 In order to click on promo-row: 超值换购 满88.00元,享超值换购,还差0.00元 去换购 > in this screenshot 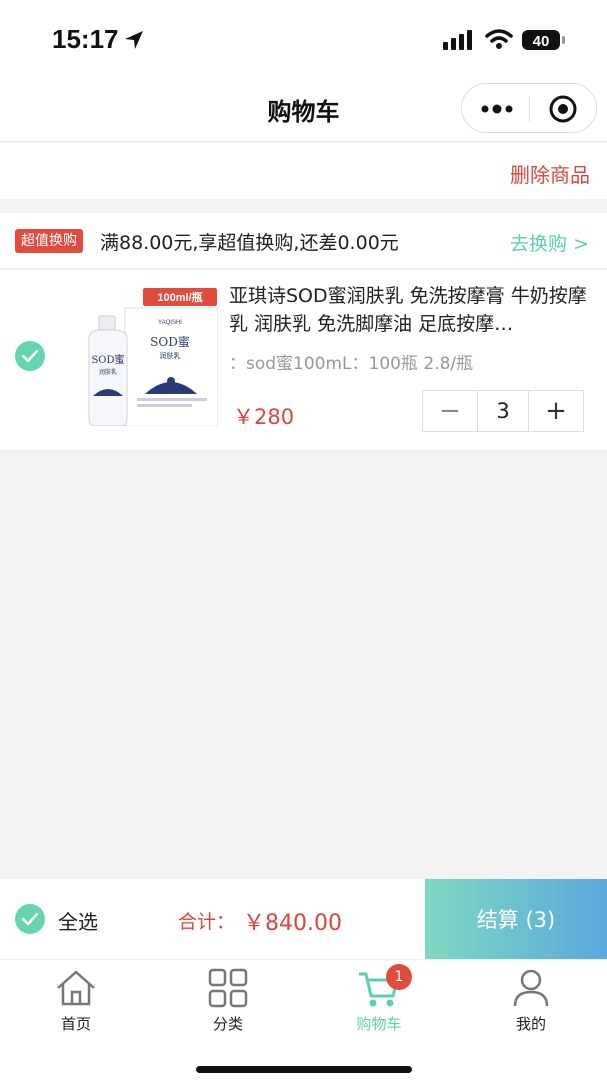, I will do `click(303, 241)`.